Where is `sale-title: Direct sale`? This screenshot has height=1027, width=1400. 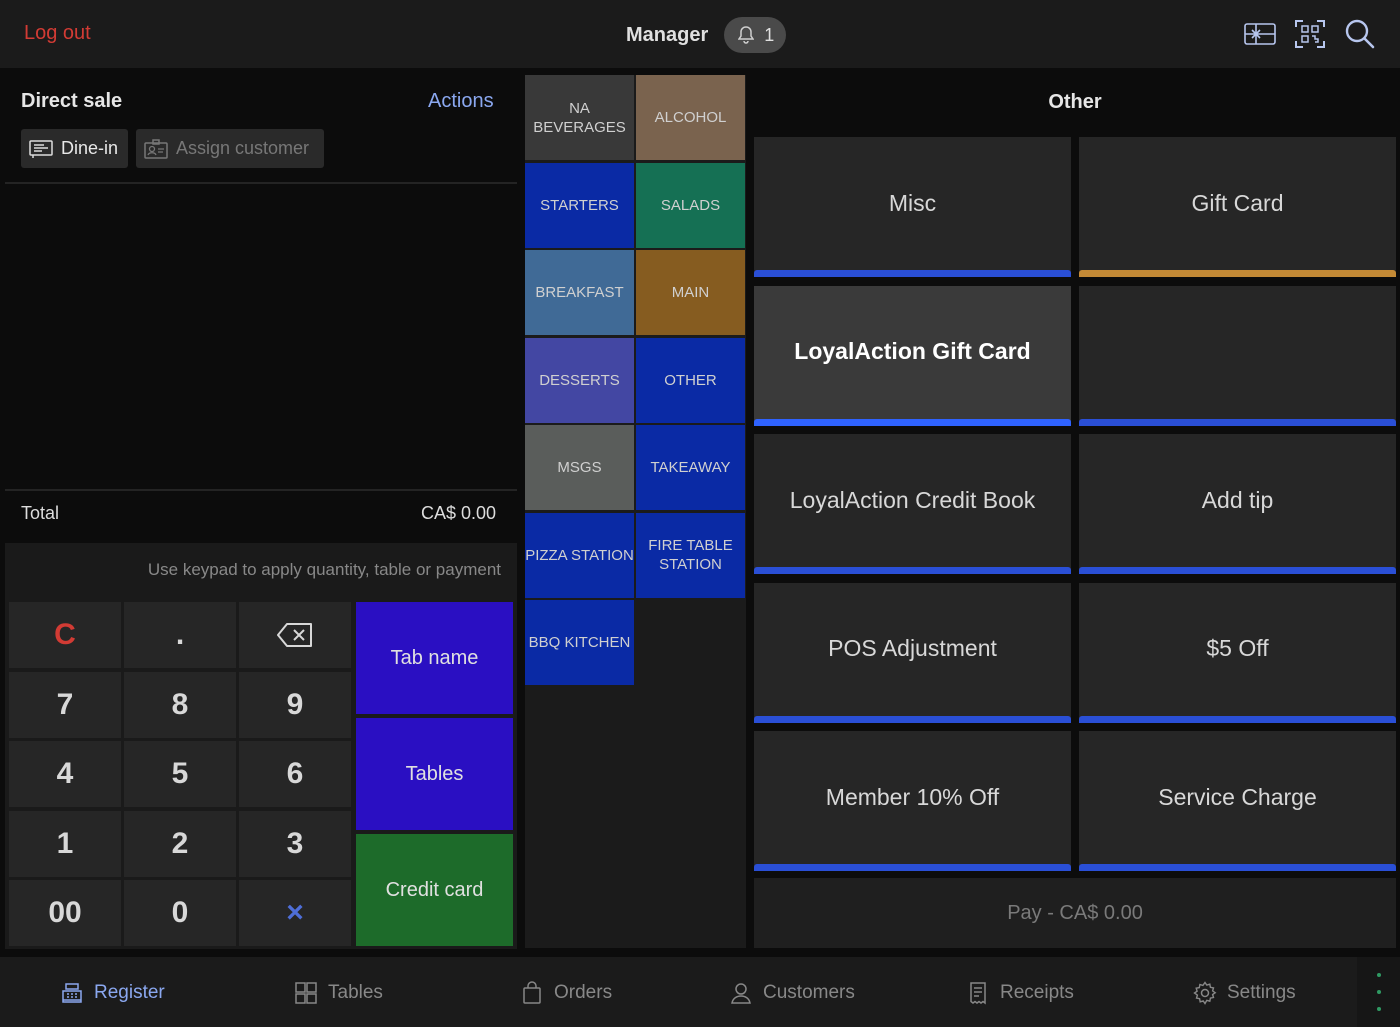
sale-title: Direct sale is located at coordinates (72, 101).